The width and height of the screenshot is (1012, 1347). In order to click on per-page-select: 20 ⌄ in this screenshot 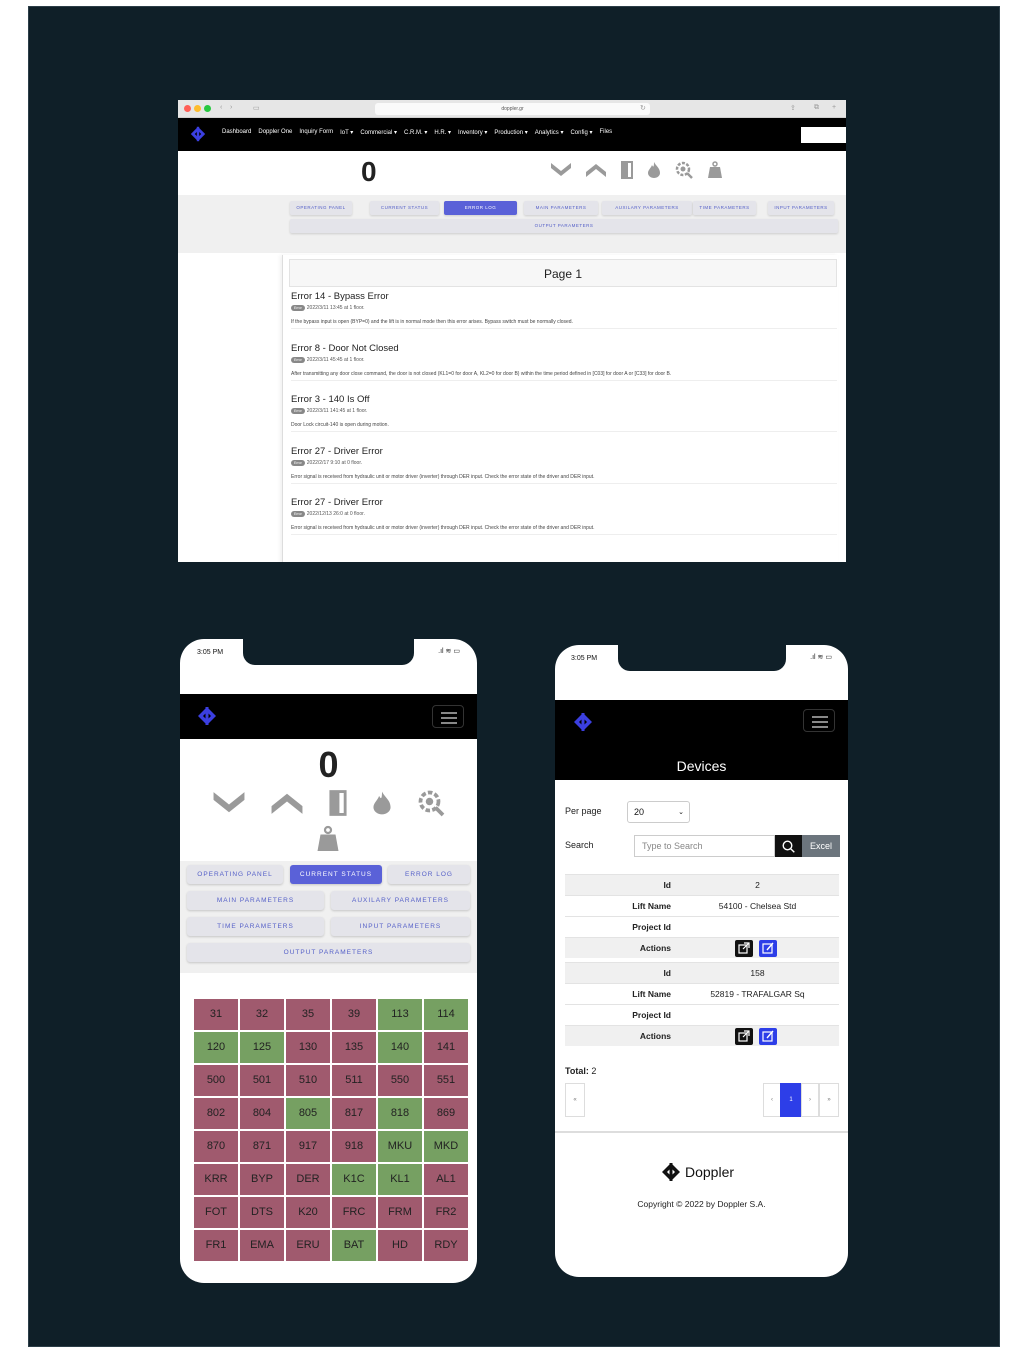, I will do `click(658, 812)`.